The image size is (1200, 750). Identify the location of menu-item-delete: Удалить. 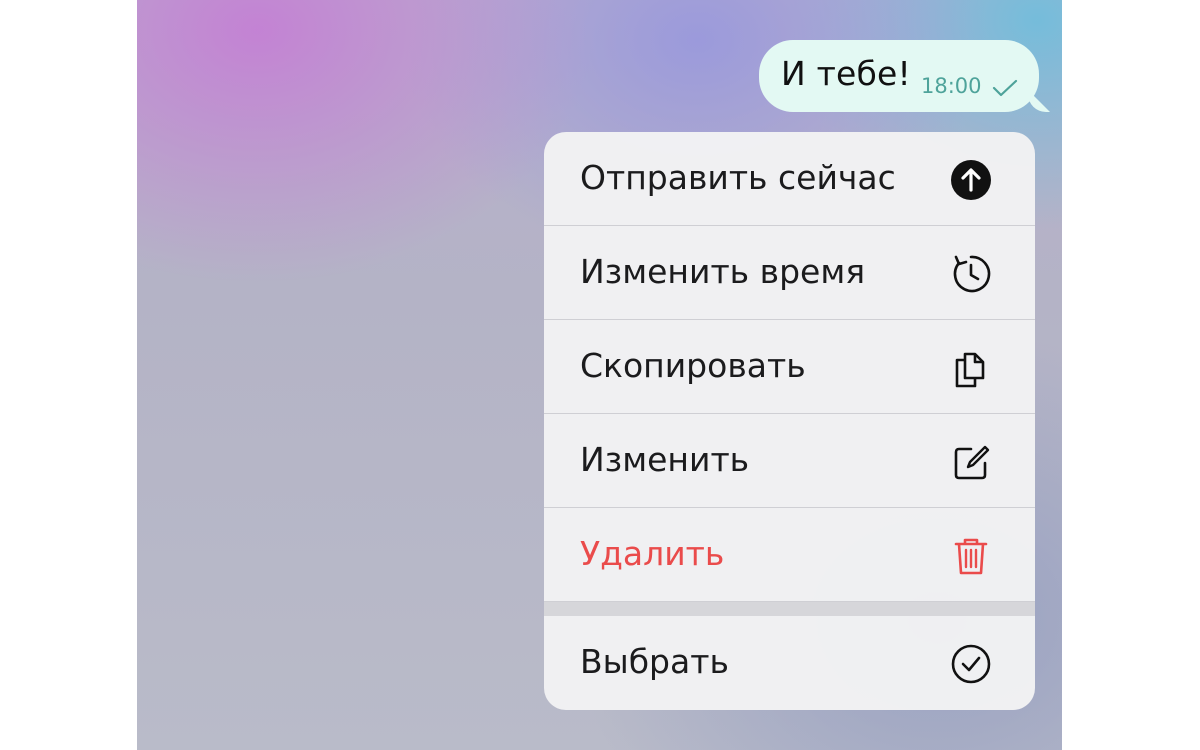
(789, 555).